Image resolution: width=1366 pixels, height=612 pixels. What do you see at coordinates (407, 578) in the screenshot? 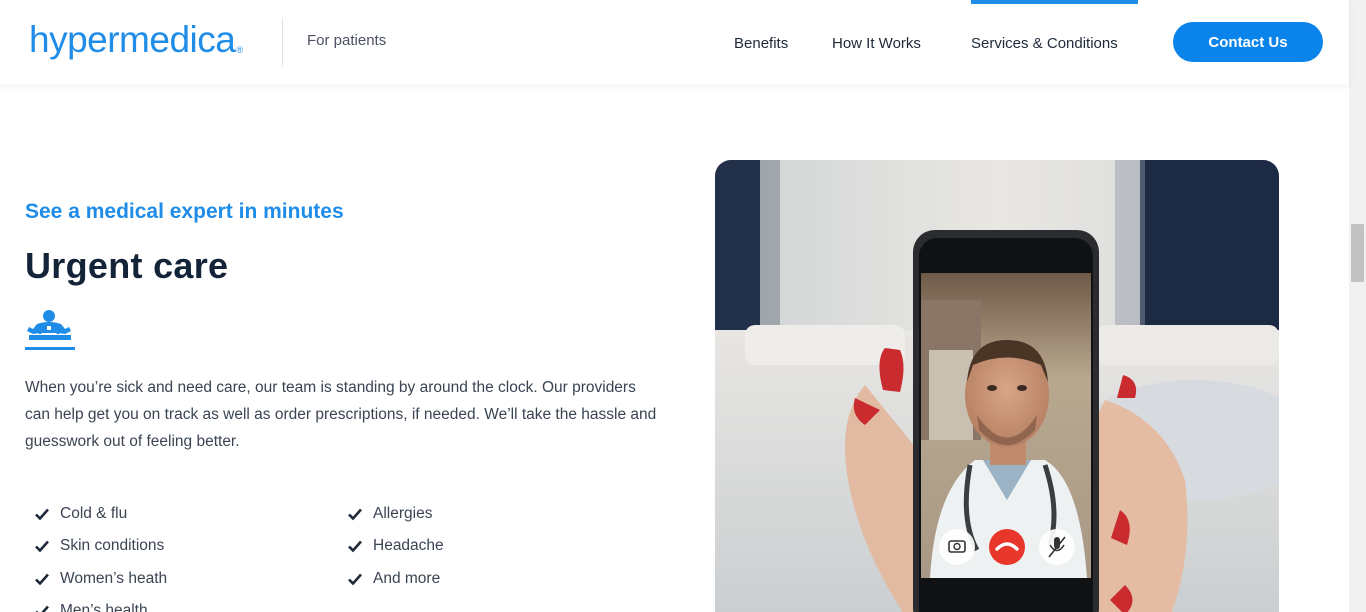
I see `condition-label: And more` at bounding box center [407, 578].